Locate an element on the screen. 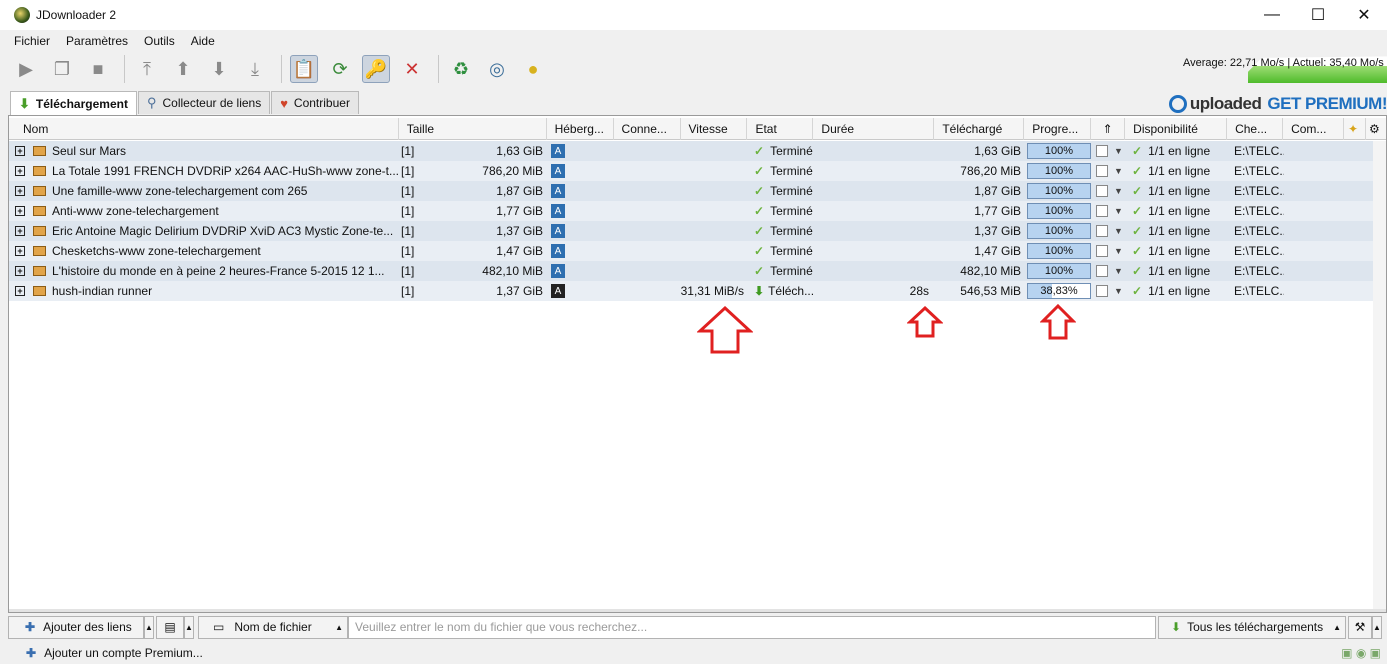 The width and height of the screenshot is (1387, 664). toolbar-separator is located at coordinates (124, 69).